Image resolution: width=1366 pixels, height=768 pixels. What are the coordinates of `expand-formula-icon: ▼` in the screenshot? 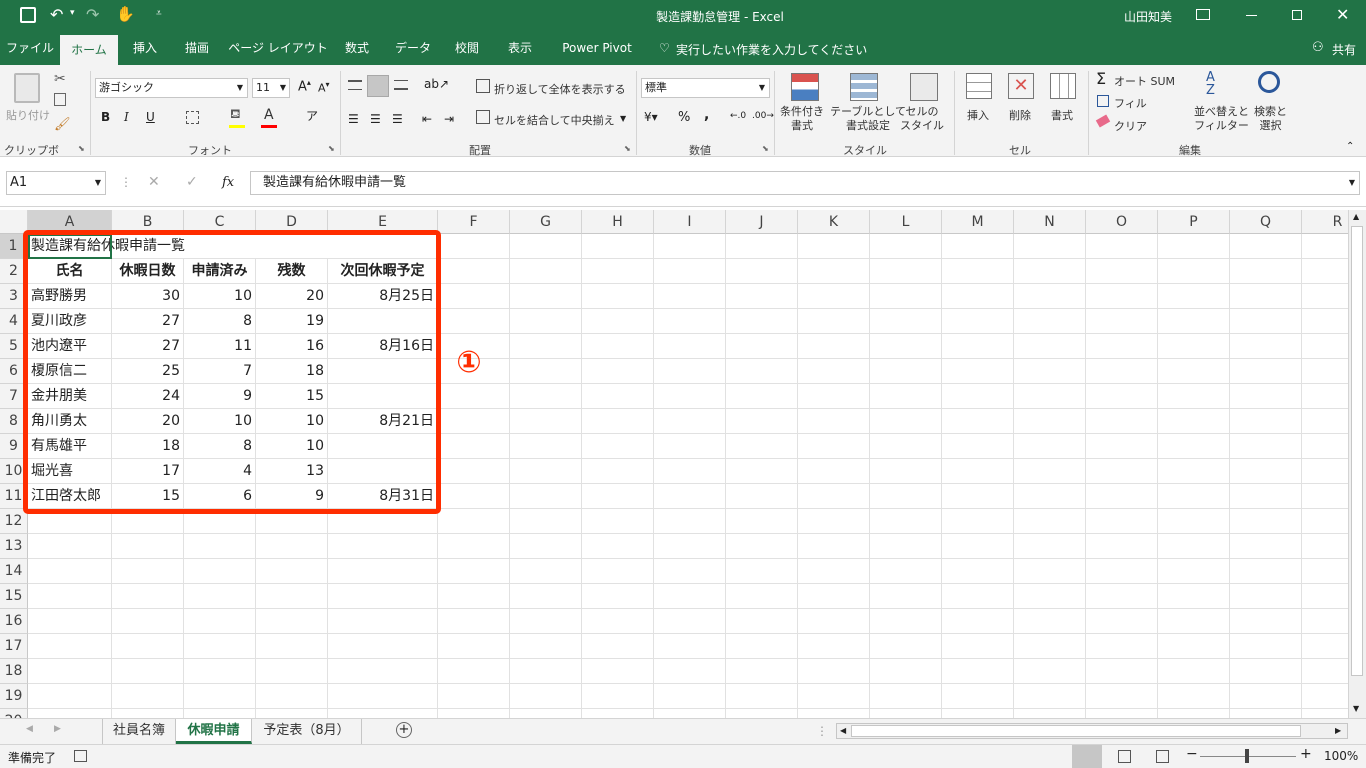 It's located at (1352, 183).